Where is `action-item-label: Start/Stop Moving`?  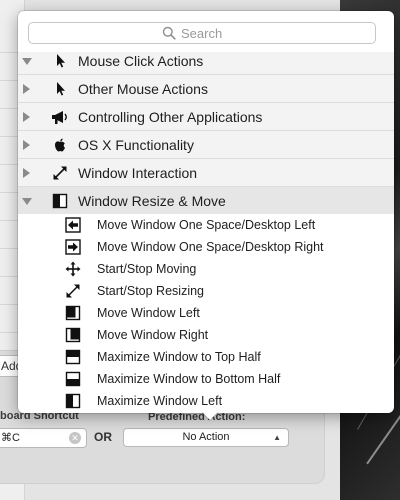 action-item-label: Start/Stop Moving is located at coordinates (147, 269).